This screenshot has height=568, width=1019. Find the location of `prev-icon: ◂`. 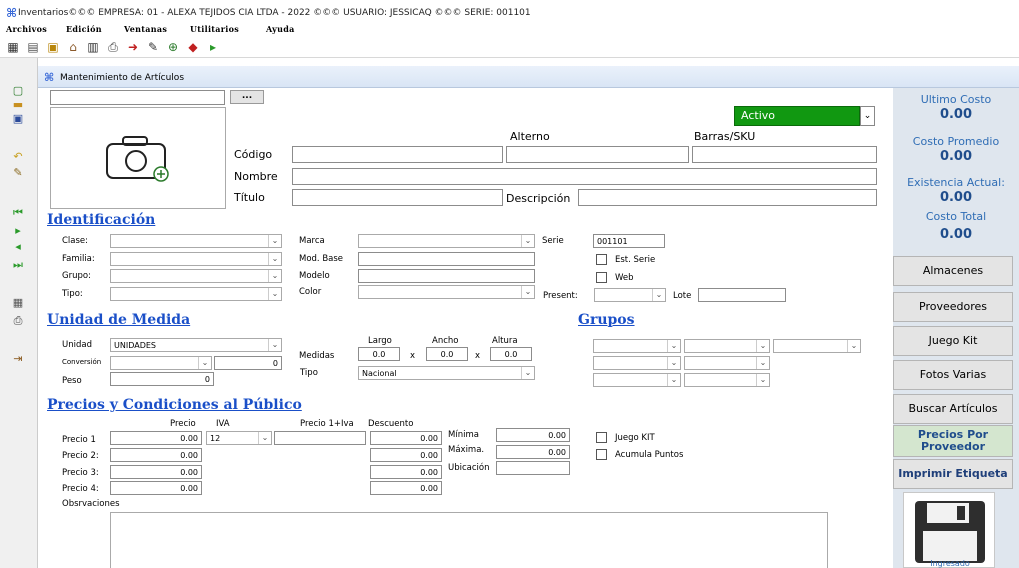

prev-icon: ◂ is located at coordinates (18, 247).